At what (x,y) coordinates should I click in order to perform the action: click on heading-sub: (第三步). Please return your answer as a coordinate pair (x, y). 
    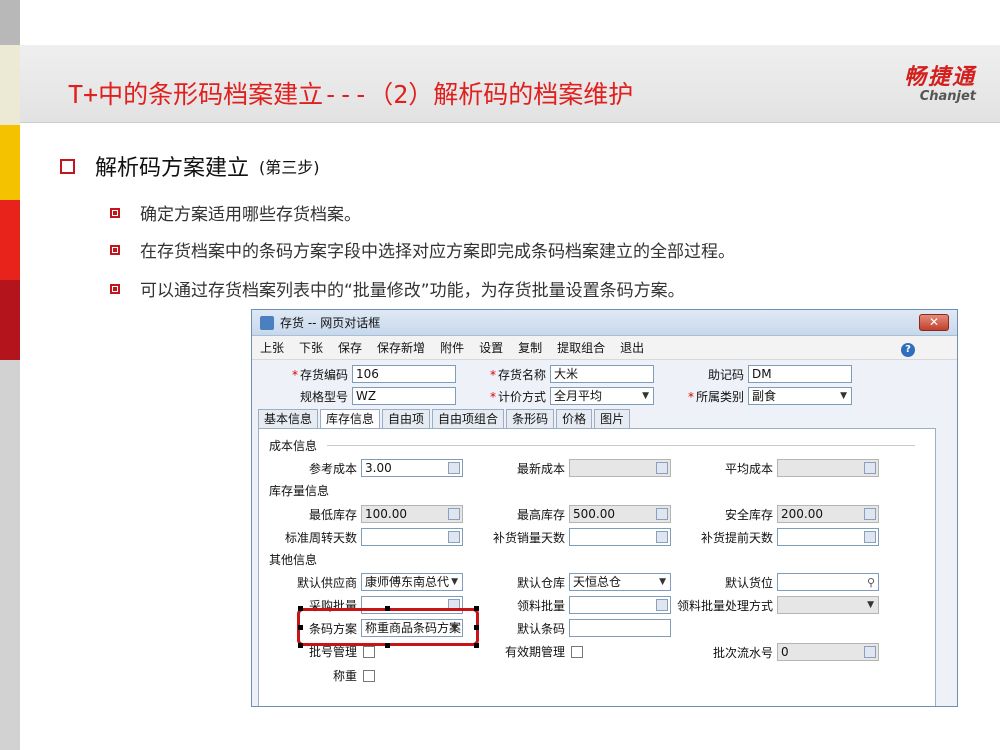
    Looking at the image, I should click on (289, 167).